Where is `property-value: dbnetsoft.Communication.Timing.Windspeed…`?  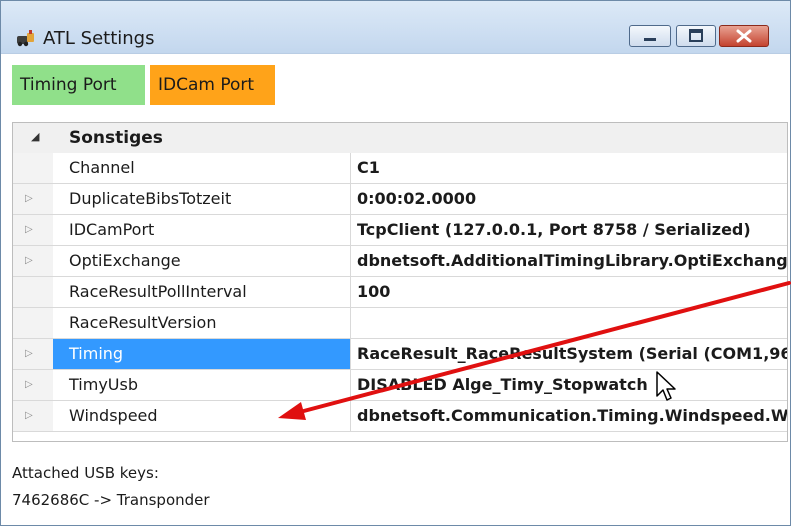 property-value: dbnetsoft.Communication.Timing.Windspeed… is located at coordinates (572, 416).